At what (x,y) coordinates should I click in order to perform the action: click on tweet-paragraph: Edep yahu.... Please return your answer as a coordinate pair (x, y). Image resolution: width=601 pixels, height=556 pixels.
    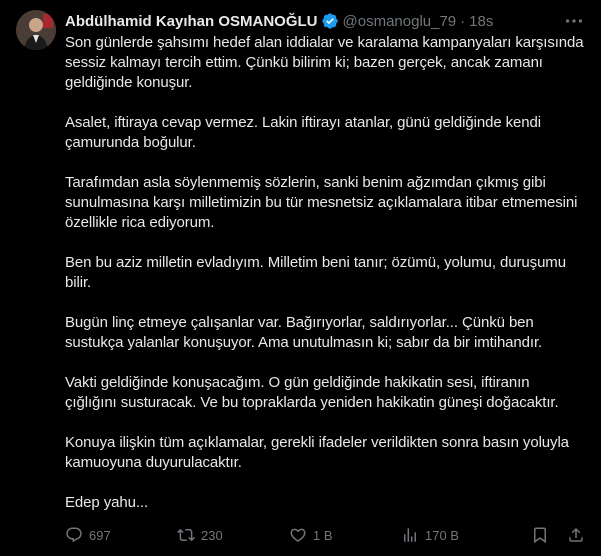
    Looking at the image, I should click on (107, 502).